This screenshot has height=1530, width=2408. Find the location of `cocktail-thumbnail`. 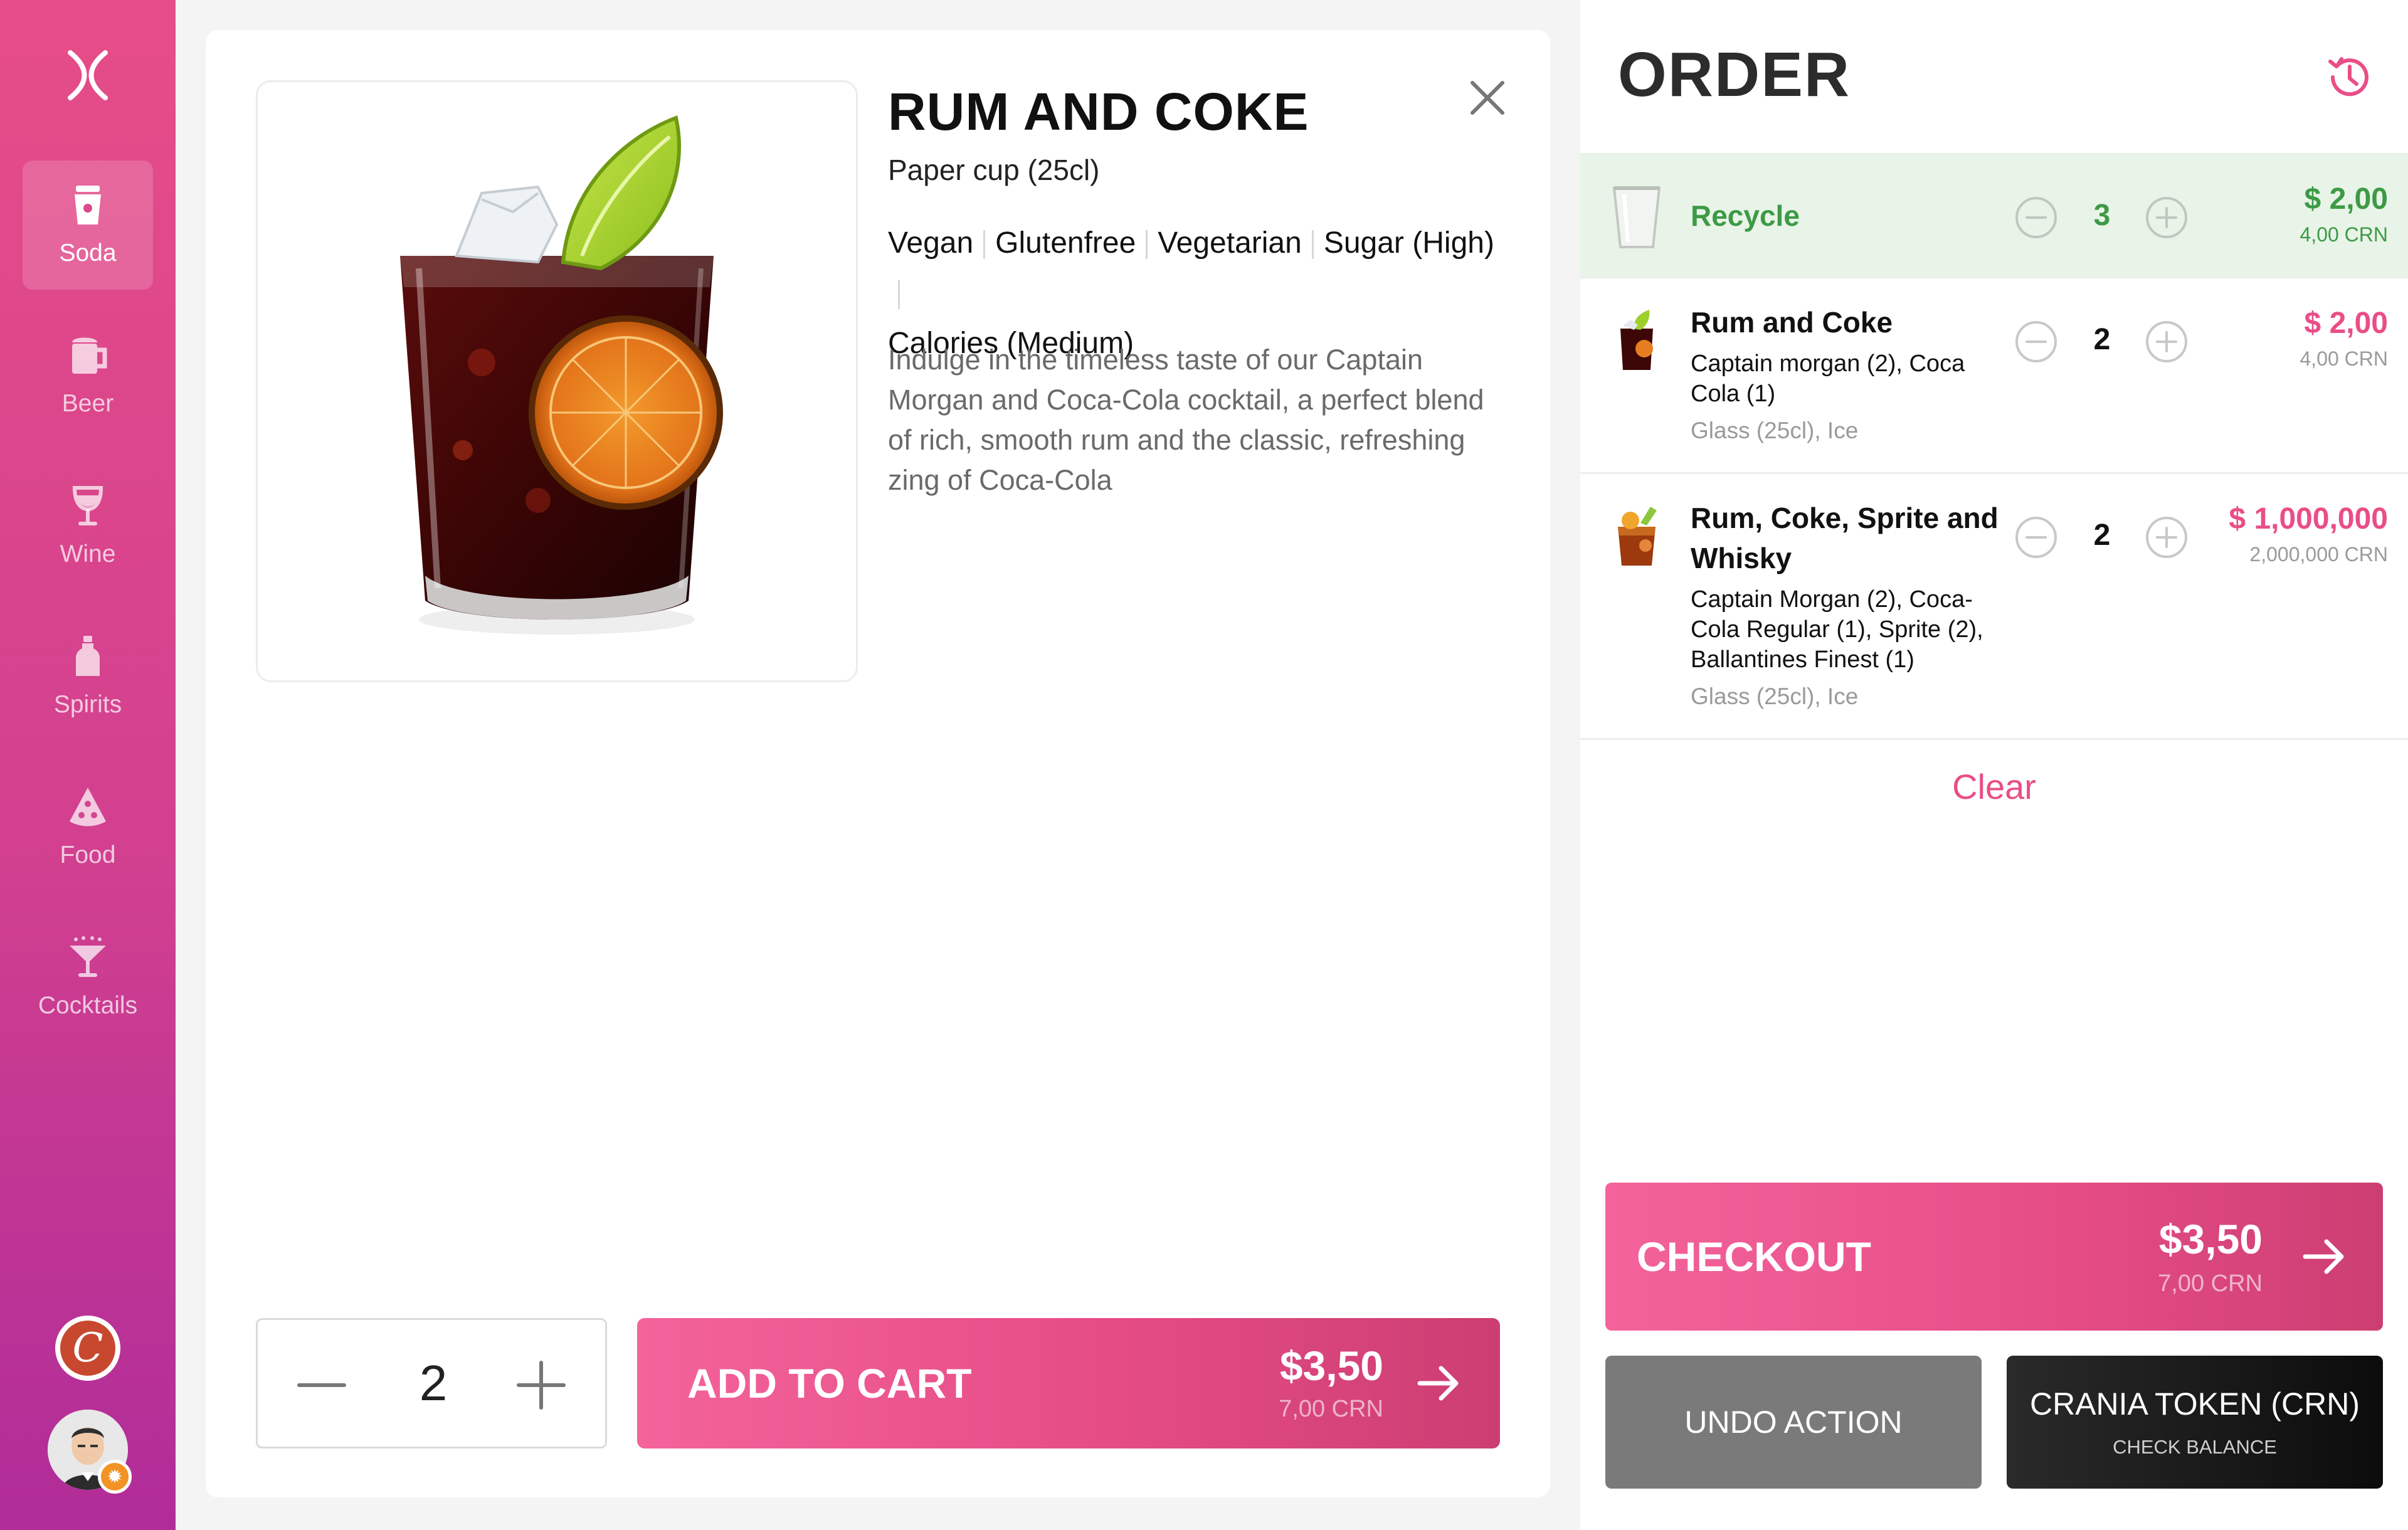

cocktail-thumbnail is located at coordinates (1637, 536).